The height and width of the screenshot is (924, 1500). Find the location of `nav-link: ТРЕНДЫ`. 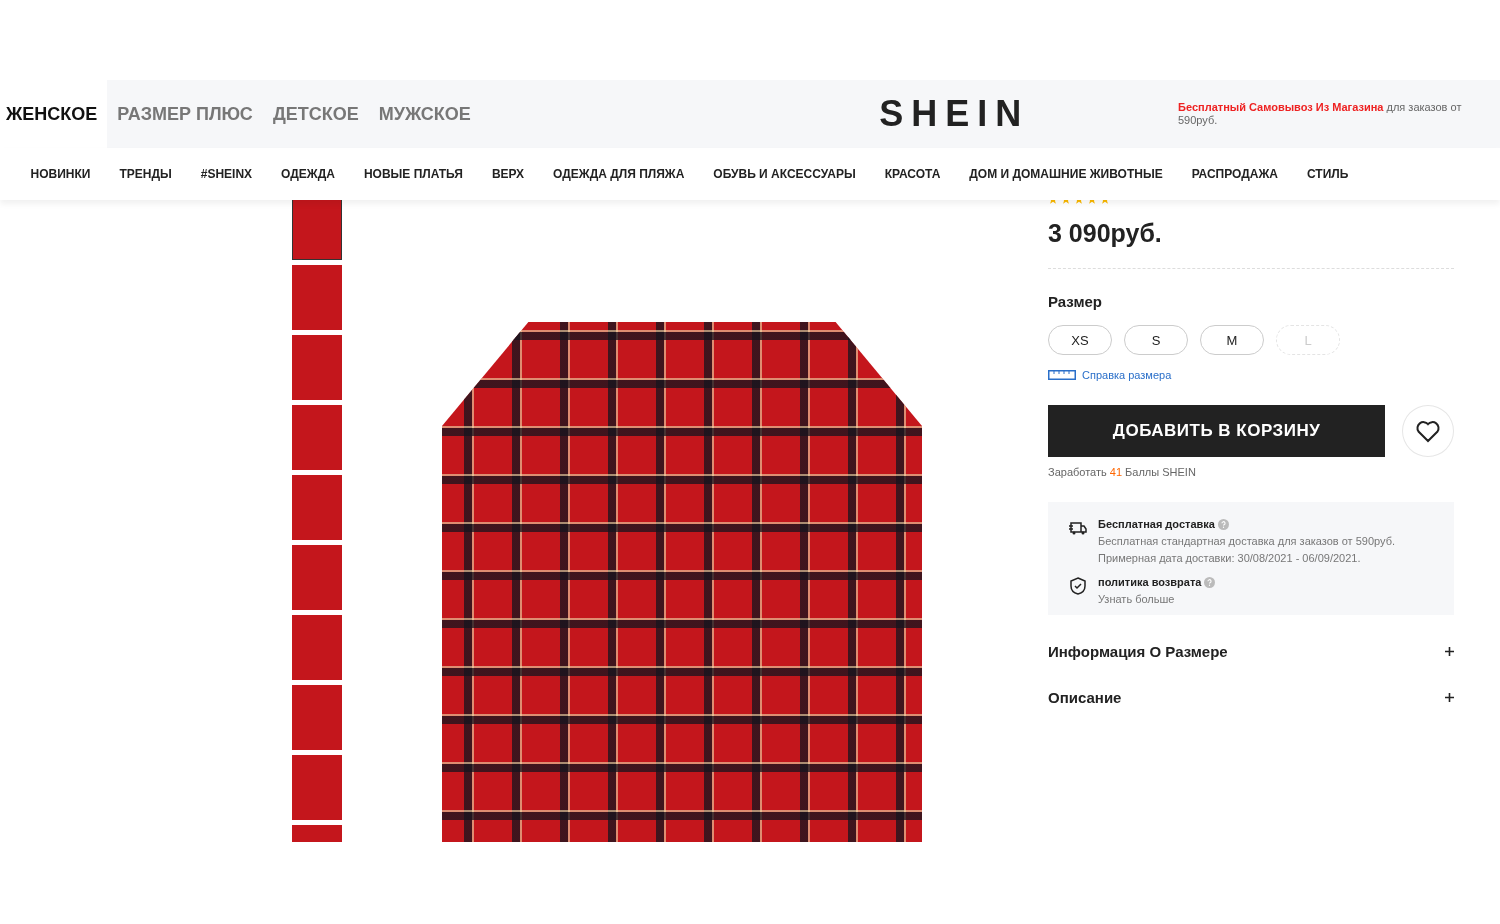

nav-link: ТРЕНДЫ is located at coordinates (145, 174).